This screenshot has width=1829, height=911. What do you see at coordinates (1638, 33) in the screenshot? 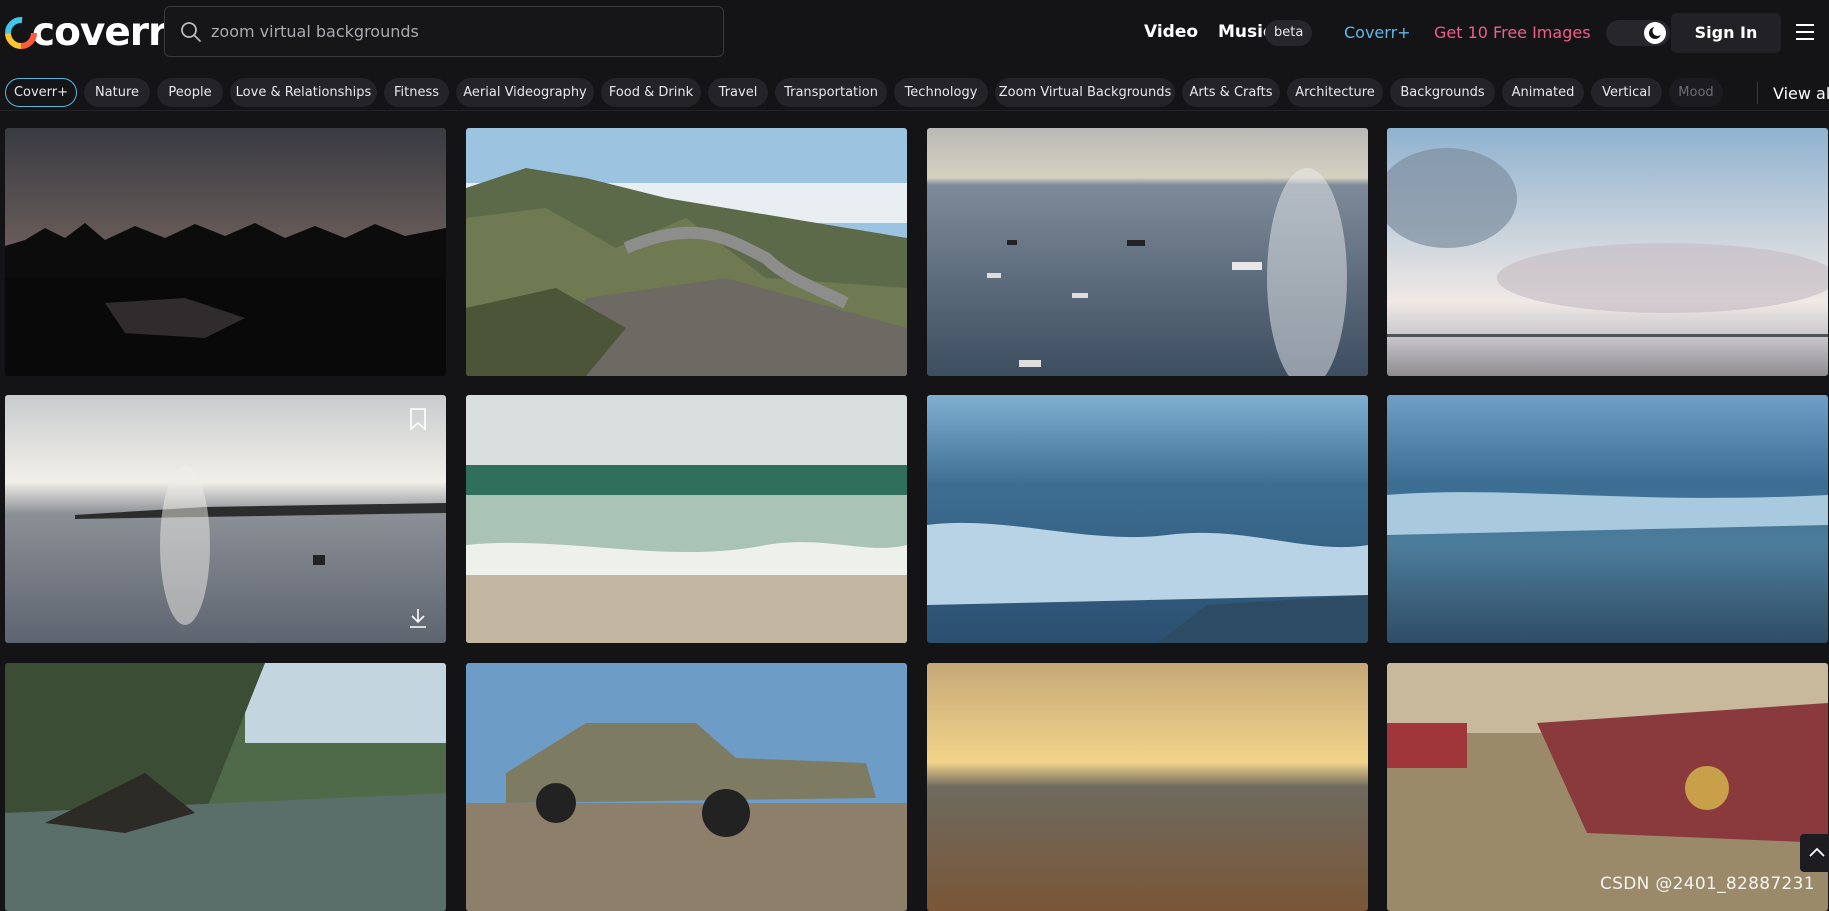
I see `theme-toggle` at bounding box center [1638, 33].